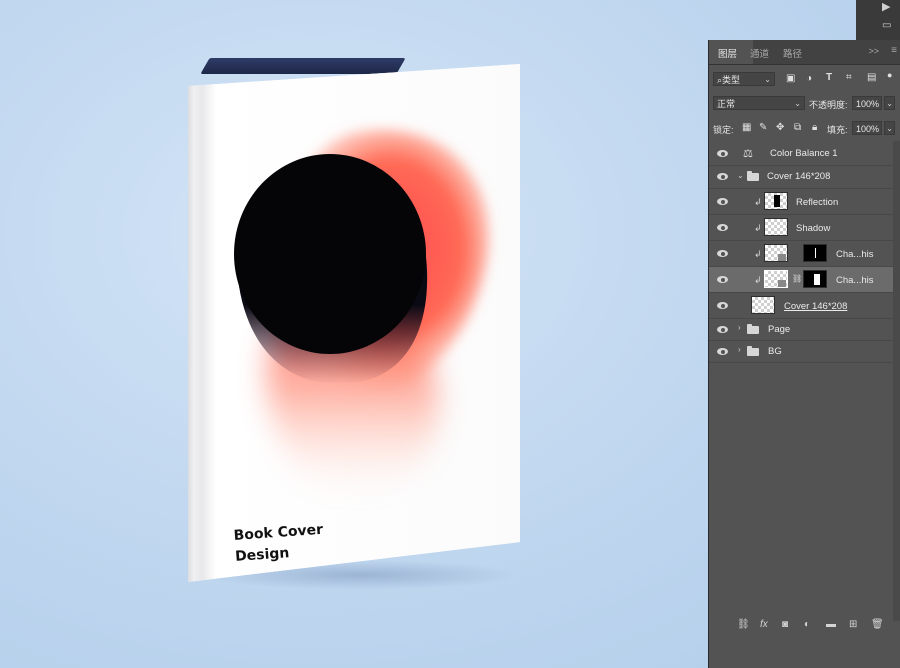 The height and width of the screenshot is (668, 900). What do you see at coordinates (792, 53) in the screenshot?
I see `tab-paths: 路径` at bounding box center [792, 53].